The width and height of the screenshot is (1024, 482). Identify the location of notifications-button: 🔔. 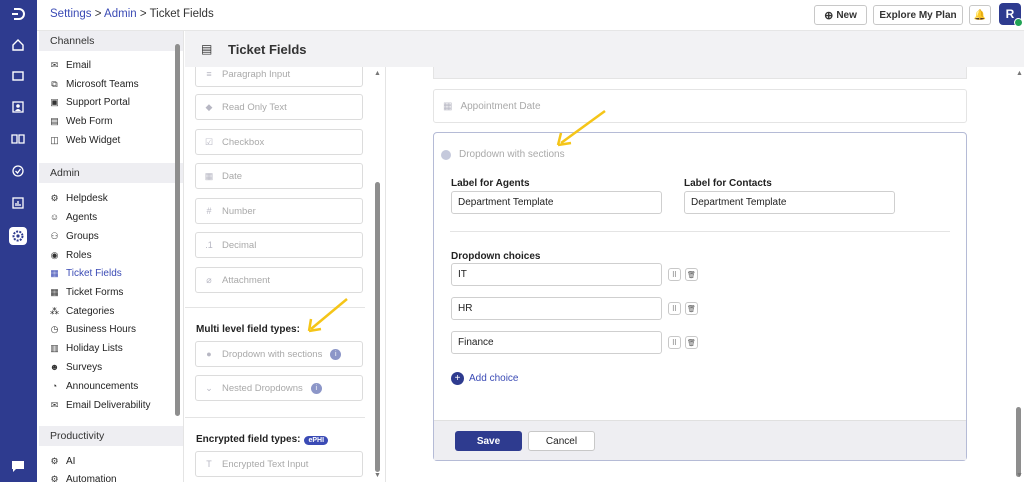
(980, 15).